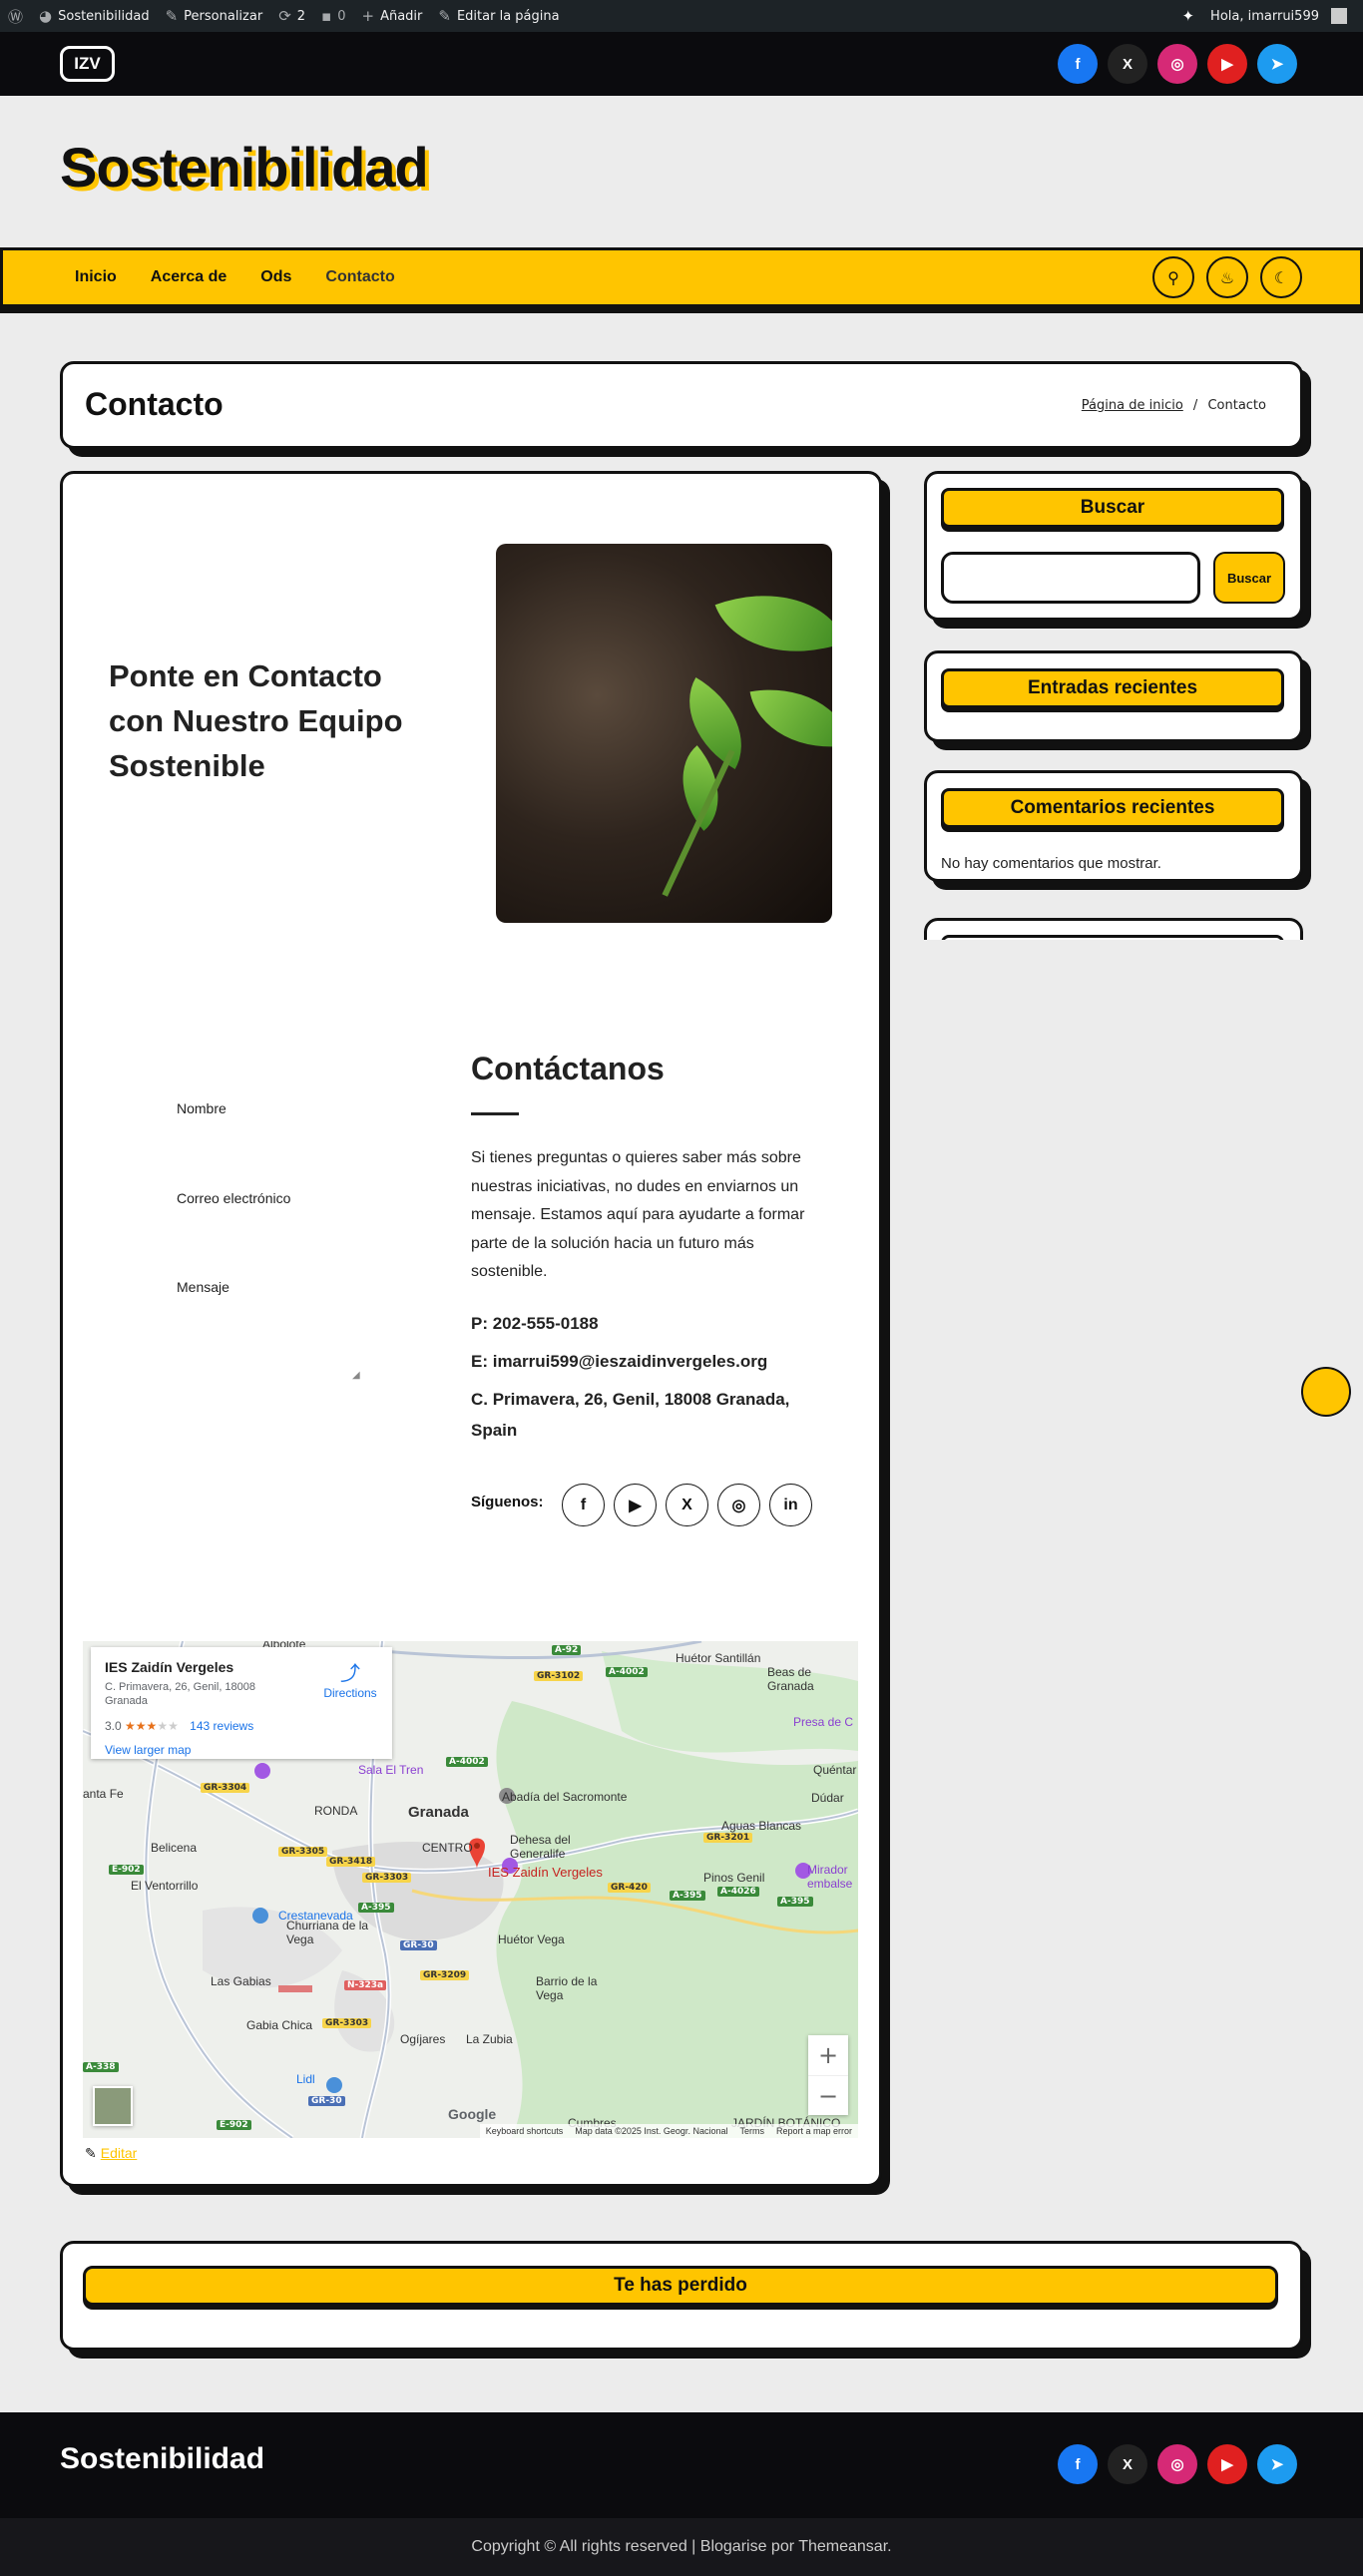 This screenshot has width=1363, height=2576. Describe the element at coordinates (681, 2286) in the screenshot. I see `missed-posts-title: Te has perdido` at that location.